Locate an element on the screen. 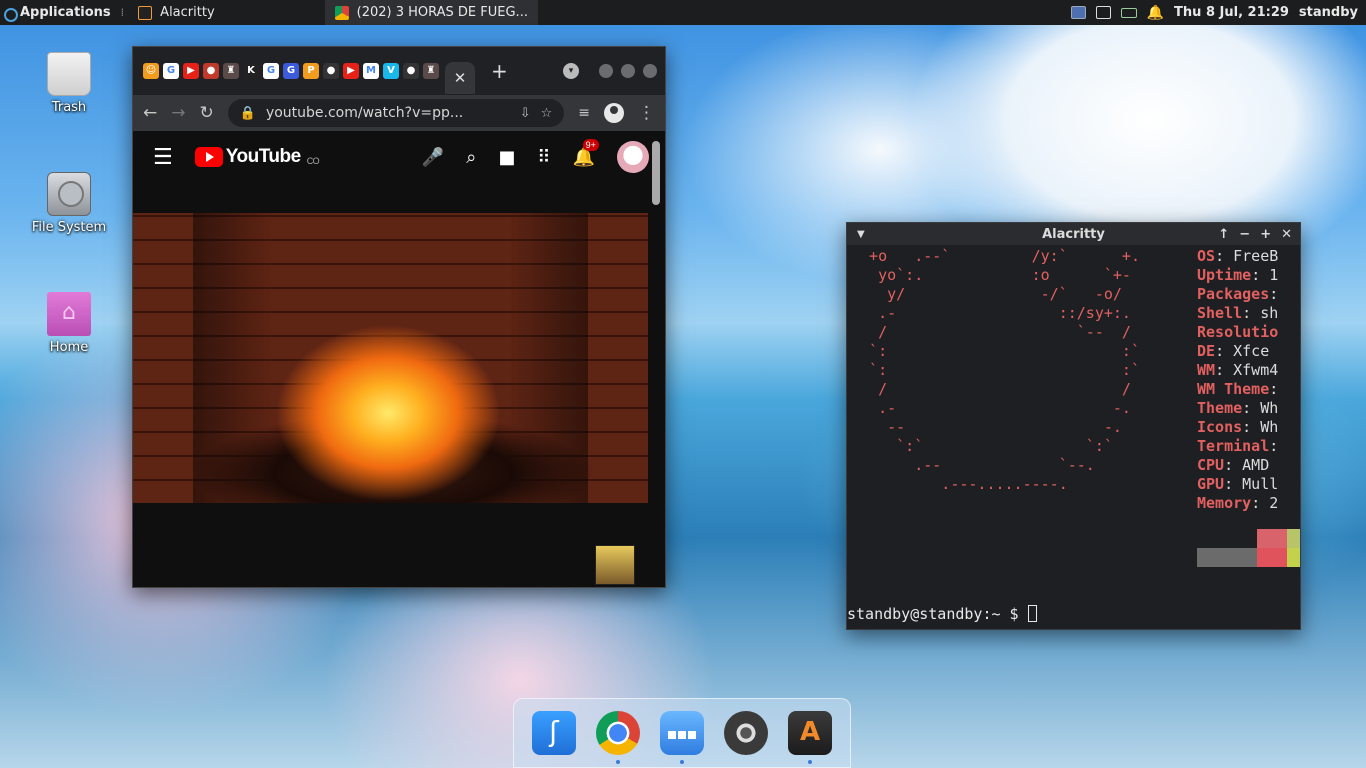  info-line: WM: Xfwm4 is located at coordinates (1237, 370).